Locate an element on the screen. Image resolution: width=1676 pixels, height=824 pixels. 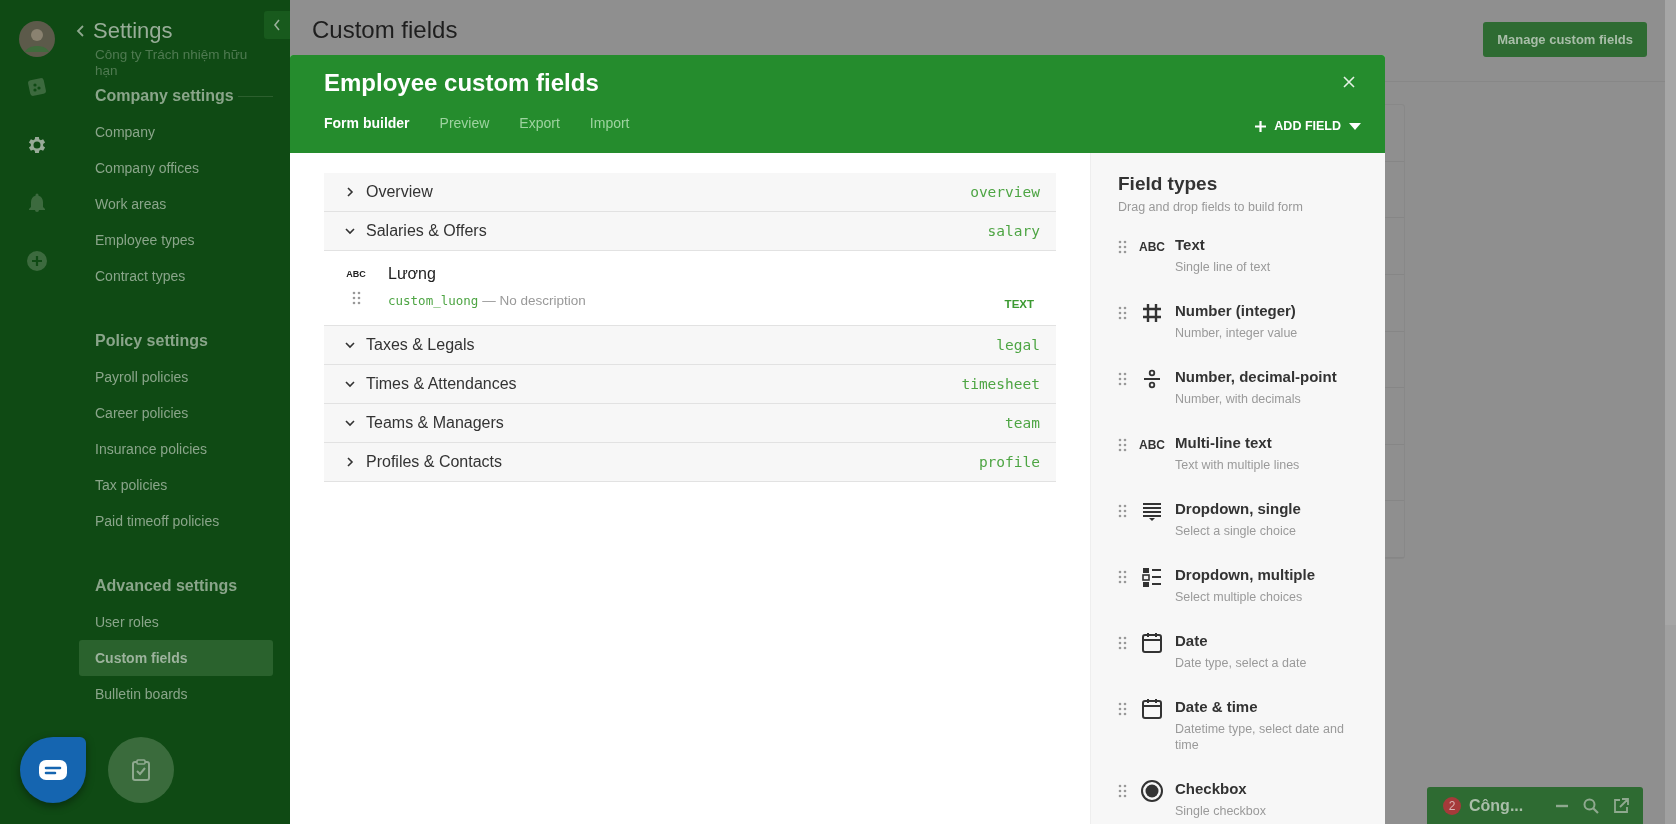
chat-button is located at coordinates (53, 770).